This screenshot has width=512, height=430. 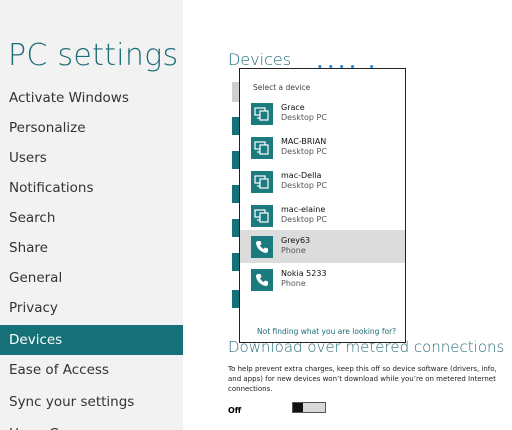 I want to click on nav-item-personalize: Personalize, so click(x=91, y=128).